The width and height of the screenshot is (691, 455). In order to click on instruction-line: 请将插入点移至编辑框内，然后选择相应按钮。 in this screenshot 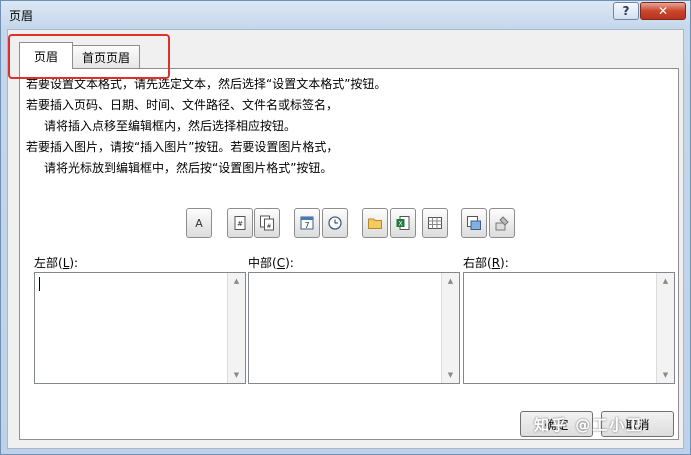, I will do `click(170, 126)`.